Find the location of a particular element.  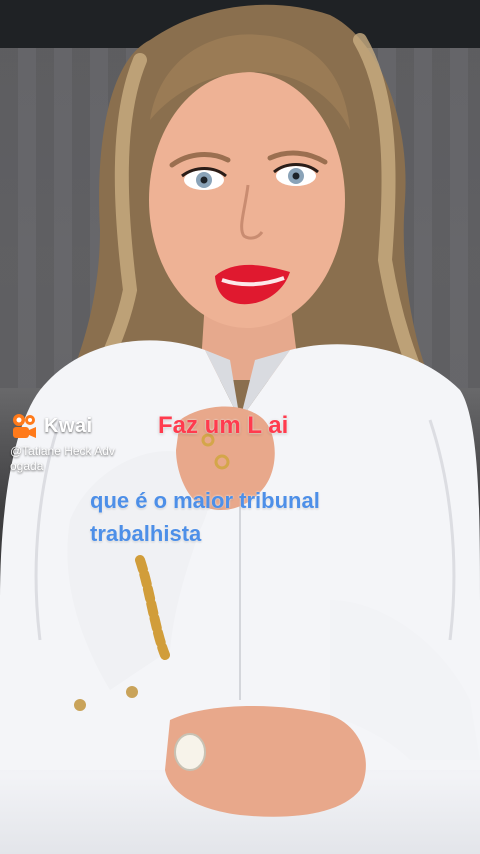

kwai-handle-line1: @Tatiane Heck Adv is located at coordinates (62, 451).